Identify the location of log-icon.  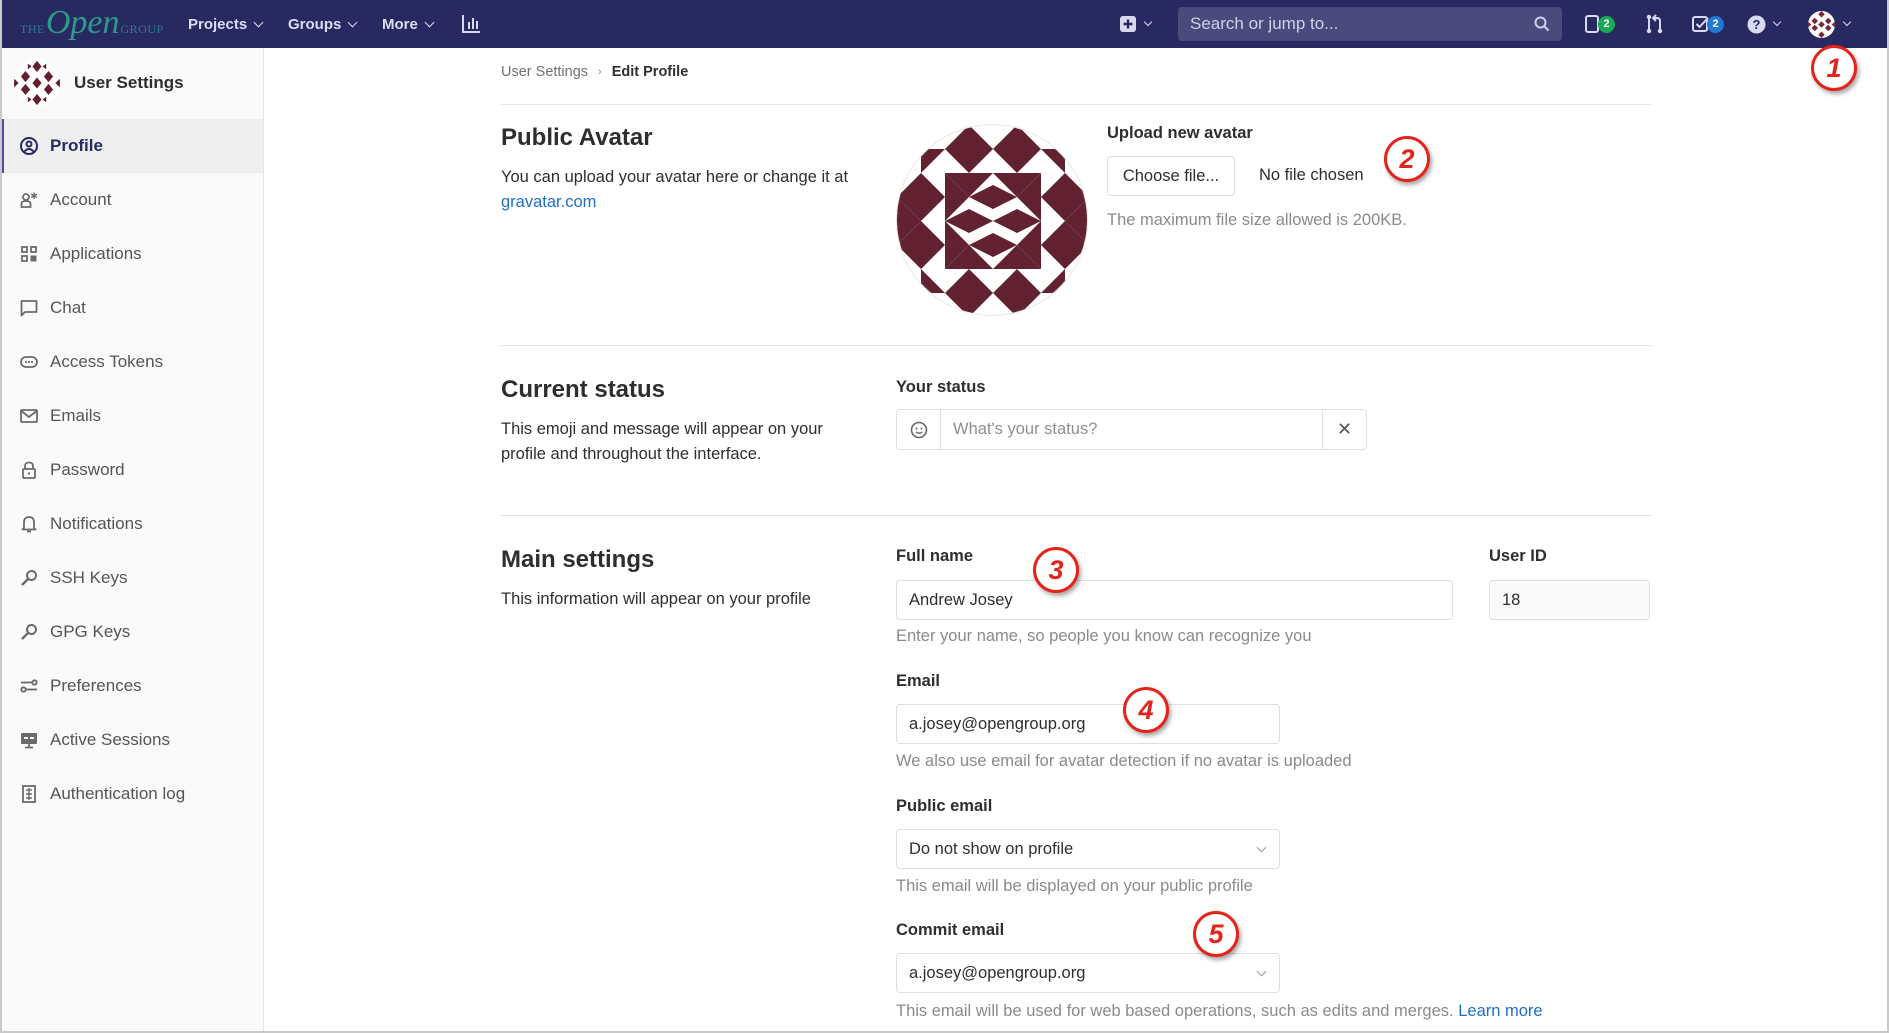
(29, 794).